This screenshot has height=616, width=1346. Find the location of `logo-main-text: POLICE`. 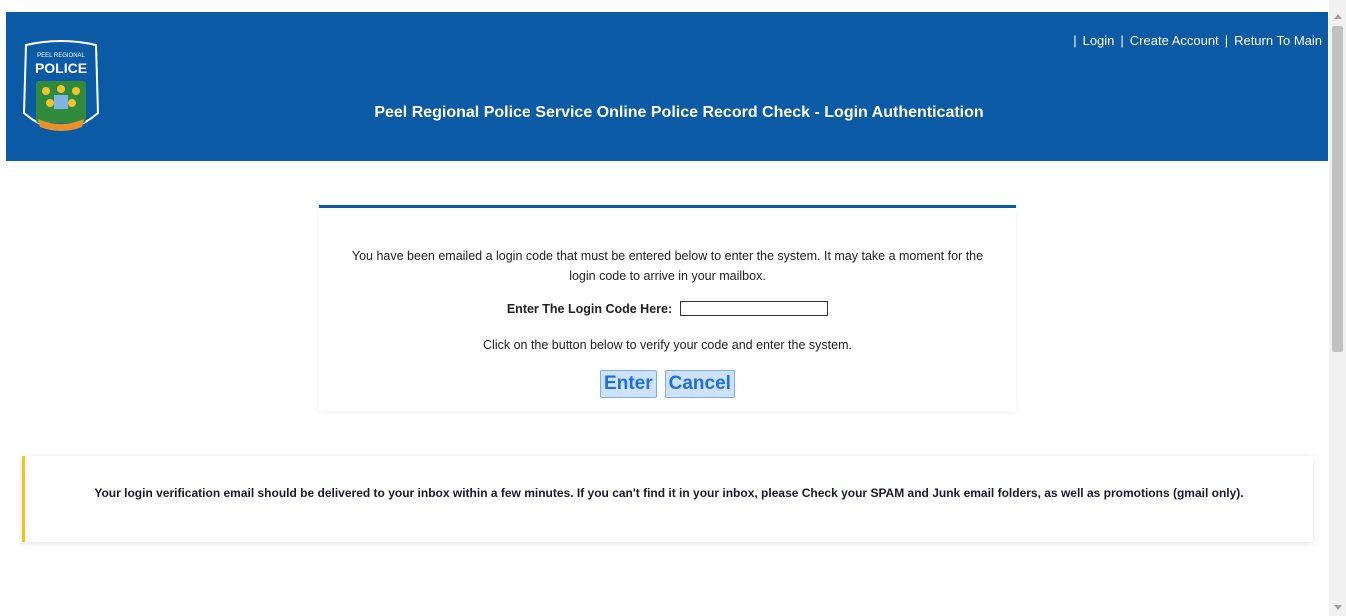

logo-main-text: POLICE is located at coordinates (61, 68).